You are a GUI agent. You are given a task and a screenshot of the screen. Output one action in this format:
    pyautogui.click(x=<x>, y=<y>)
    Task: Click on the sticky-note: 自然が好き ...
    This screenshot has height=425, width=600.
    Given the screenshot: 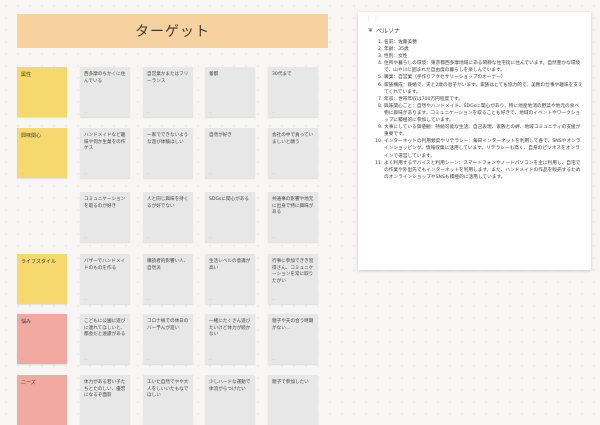 What is the action you would take?
    pyautogui.click(x=230, y=153)
    